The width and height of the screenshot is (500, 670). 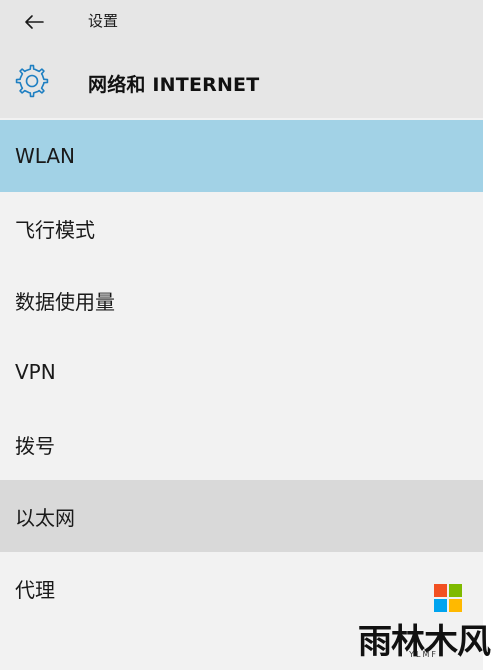 I want to click on nav-item-label: 数据使用量, so click(x=65, y=301).